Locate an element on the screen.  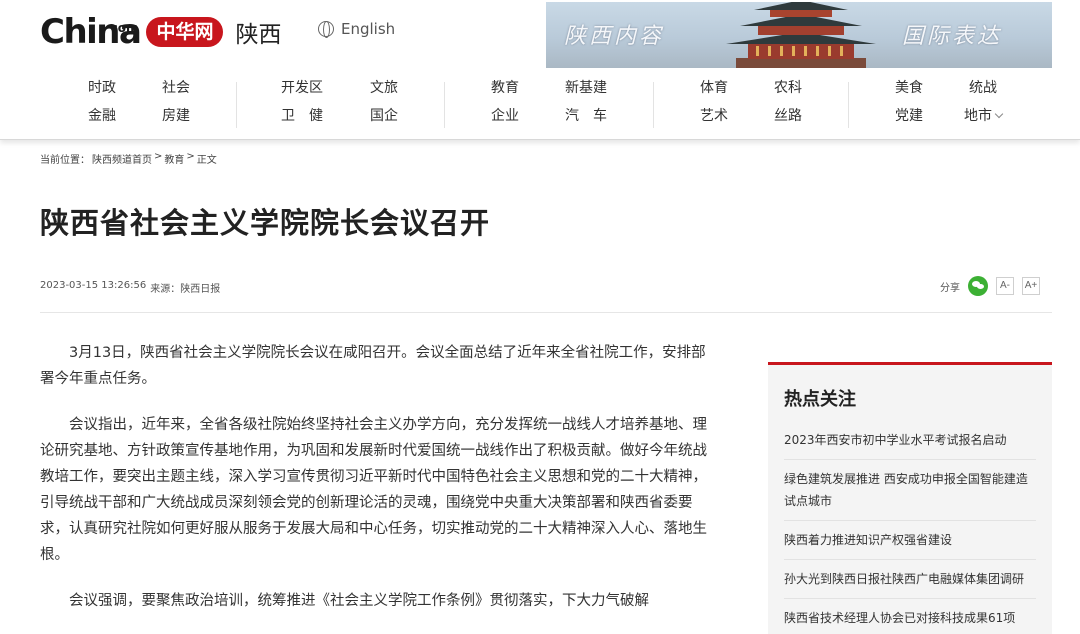
breadcrumb-current: 正文 is located at coordinates (206, 160).